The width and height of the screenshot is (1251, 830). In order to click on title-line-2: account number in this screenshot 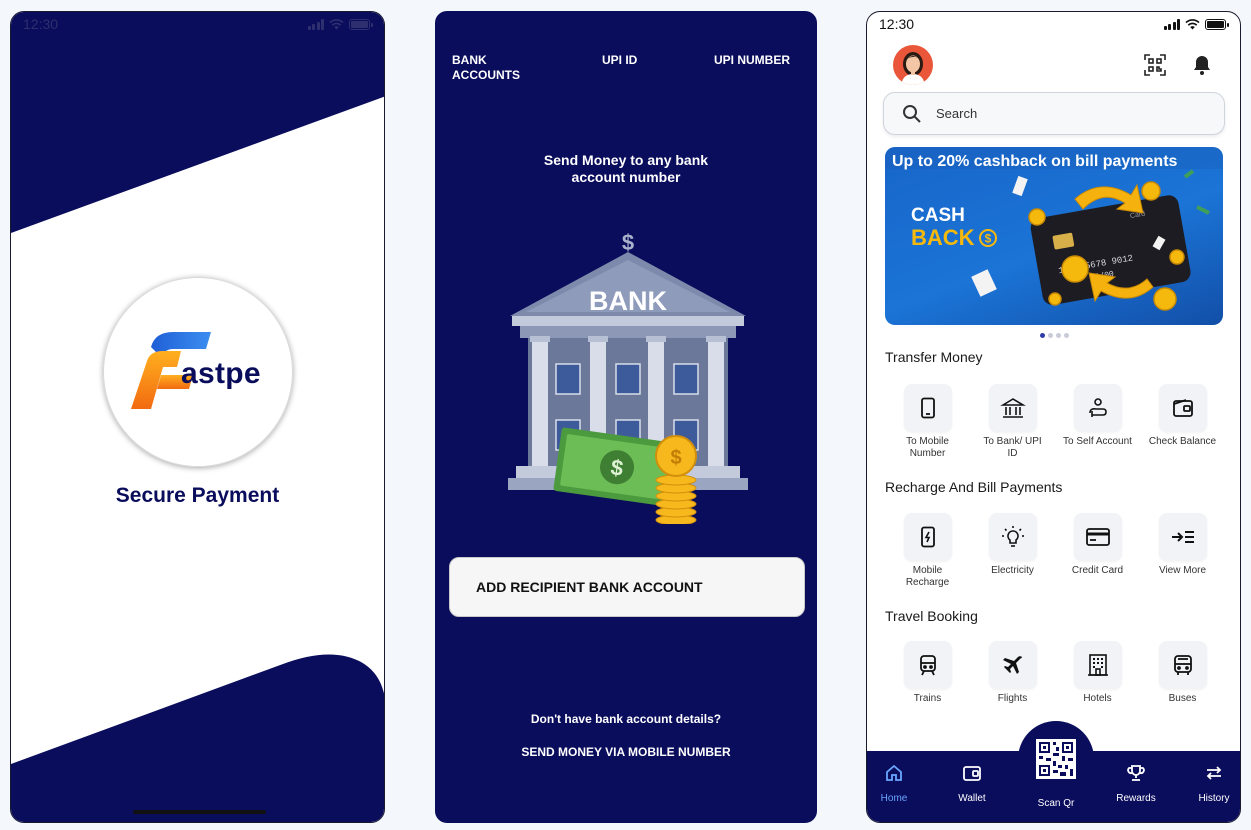, I will do `click(626, 177)`.